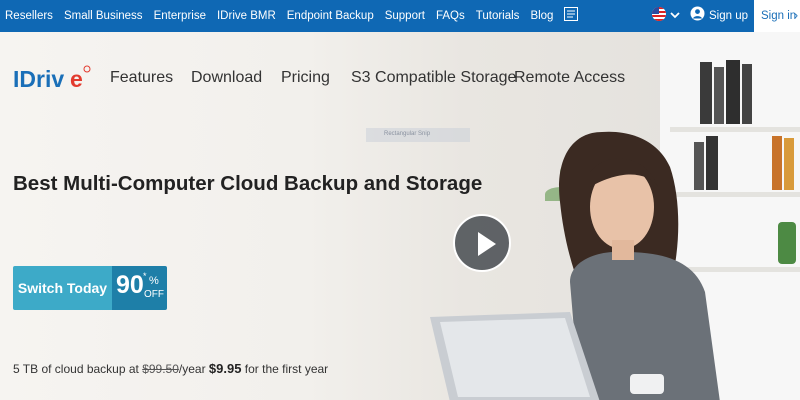  What do you see at coordinates (246, 16) in the screenshot?
I see `top-link-idrive-bmr: IDrive BMR` at bounding box center [246, 16].